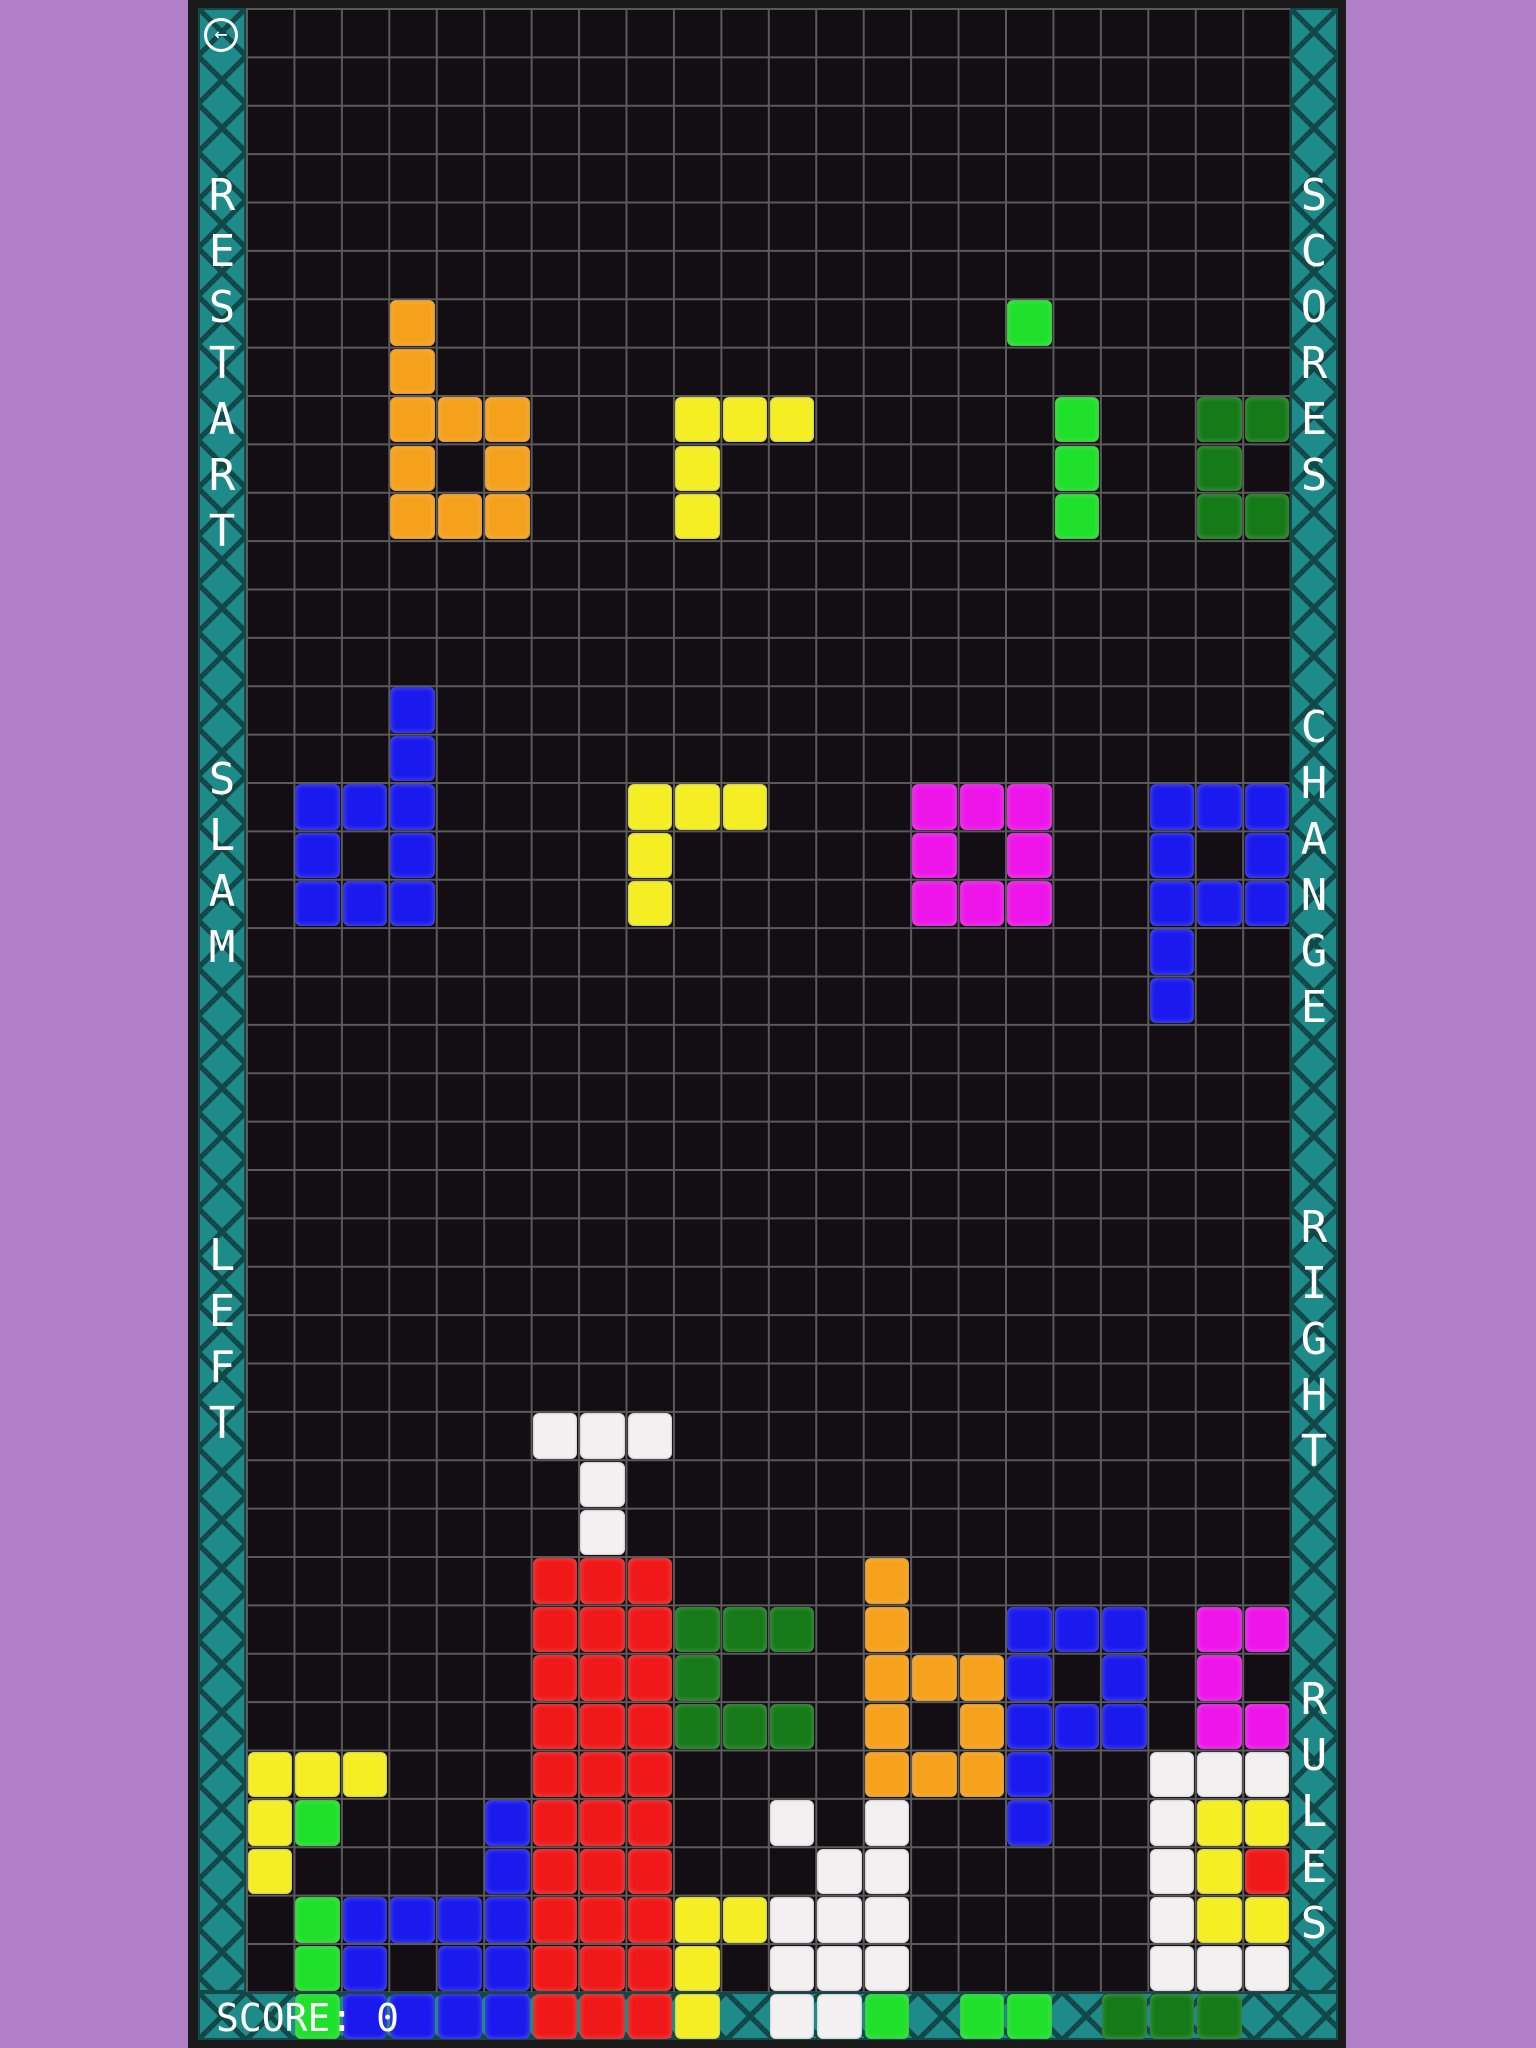  What do you see at coordinates (222, 1367) in the screenshot?
I see `label-letter: F` at bounding box center [222, 1367].